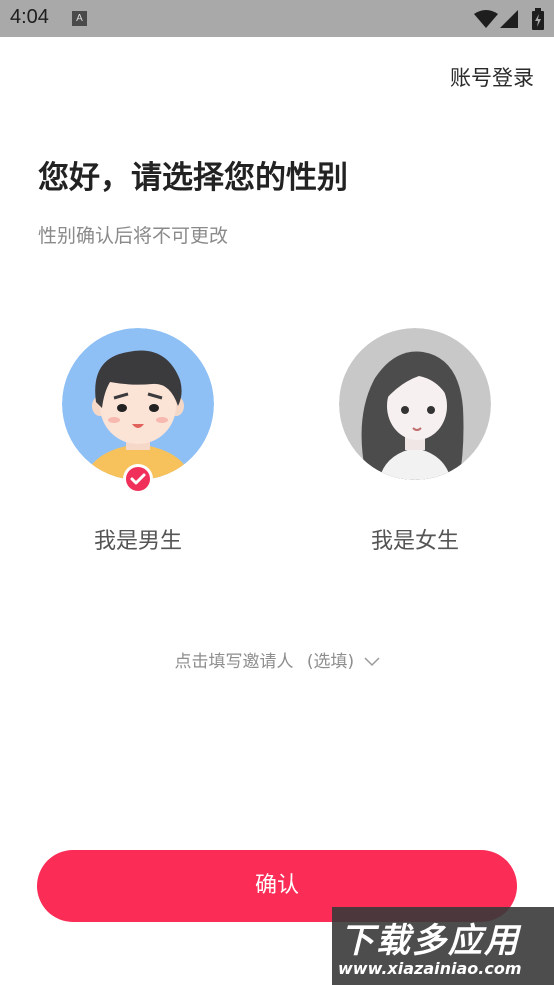 Image resolution: width=554 pixels, height=985 pixels. What do you see at coordinates (415, 404) in the screenshot?
I see `female-avatar` at bounding box center [415, 404].